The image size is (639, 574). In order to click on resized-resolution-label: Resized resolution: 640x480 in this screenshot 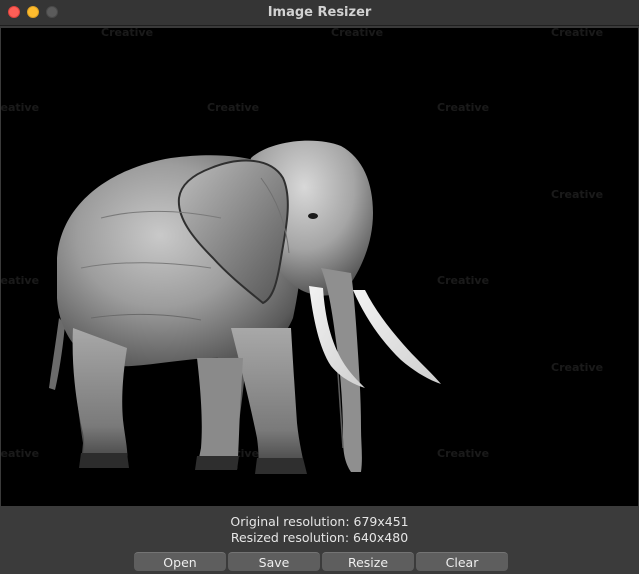, I will do `click(319, 537)`.